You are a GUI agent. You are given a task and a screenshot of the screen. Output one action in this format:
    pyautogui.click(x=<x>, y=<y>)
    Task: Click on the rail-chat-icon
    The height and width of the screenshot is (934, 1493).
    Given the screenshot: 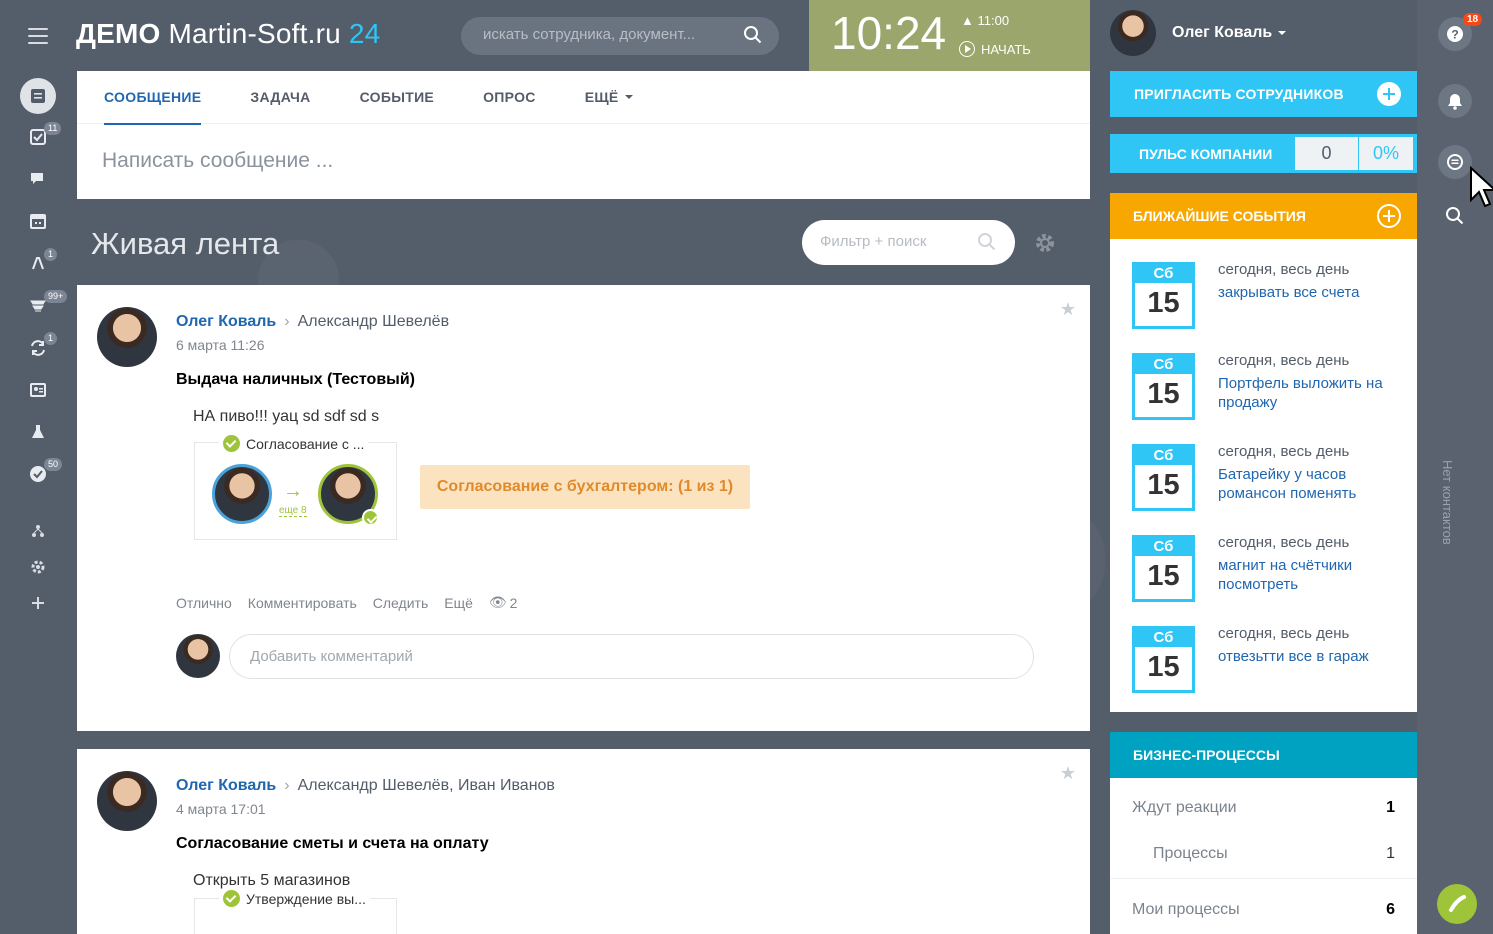 What is the action you would take?
    pyautogui.click(x=38, y=179)
    